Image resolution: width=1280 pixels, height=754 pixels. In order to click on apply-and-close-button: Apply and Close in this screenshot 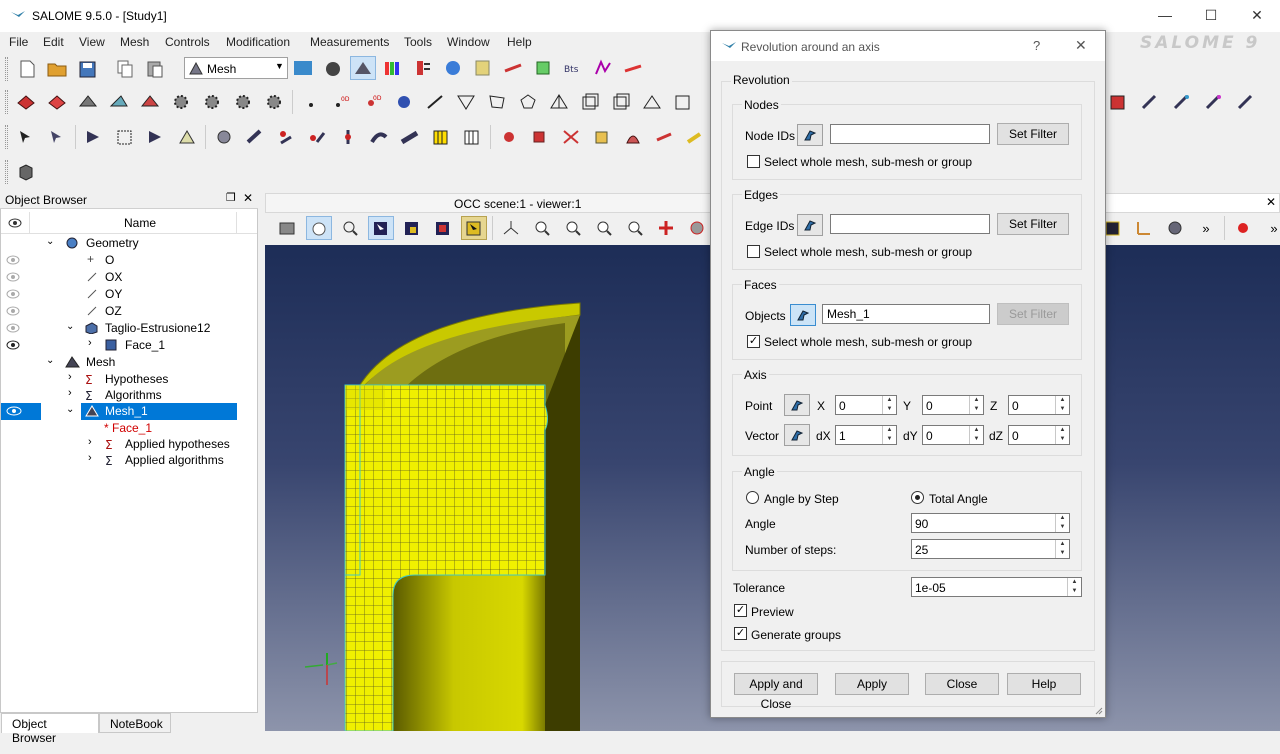, I will do `click(776, 692)`.